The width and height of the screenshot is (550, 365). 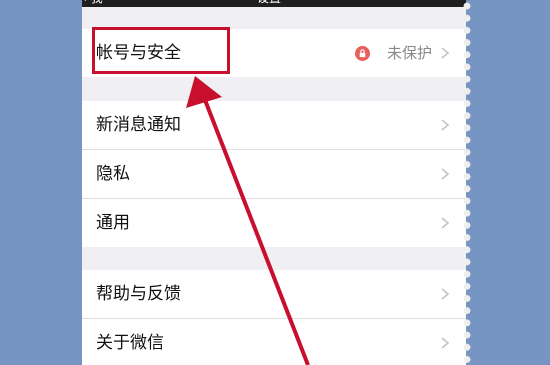 What do you see at coordinates (113, 174) in the screenshot?
I see `settings-item-label: 隐私` at bounding box center [113, 174].